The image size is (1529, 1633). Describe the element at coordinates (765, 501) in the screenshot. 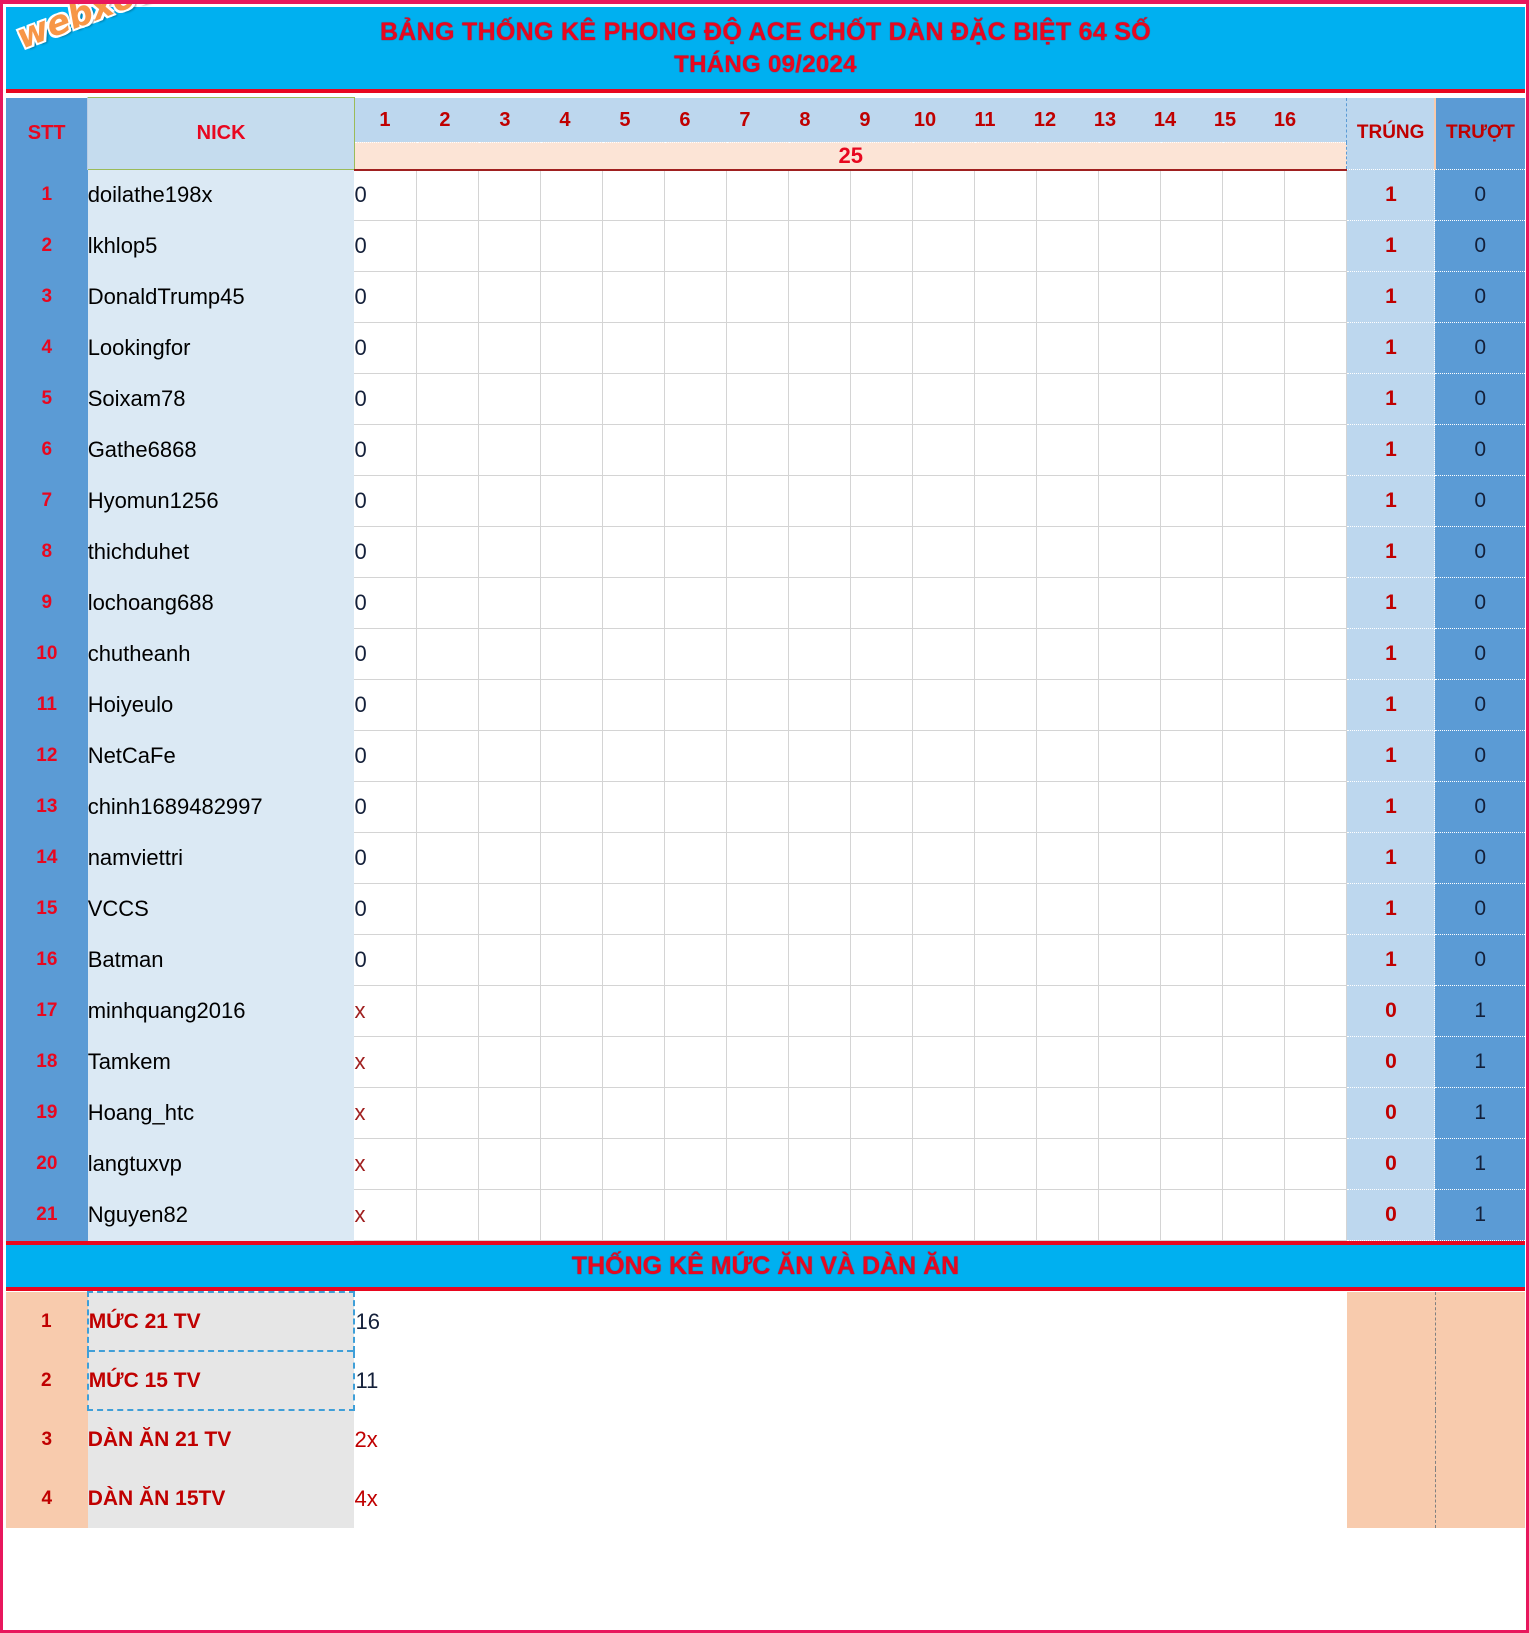

I see `table-row: 7 Hyomun1256 0 1 0` at that location.